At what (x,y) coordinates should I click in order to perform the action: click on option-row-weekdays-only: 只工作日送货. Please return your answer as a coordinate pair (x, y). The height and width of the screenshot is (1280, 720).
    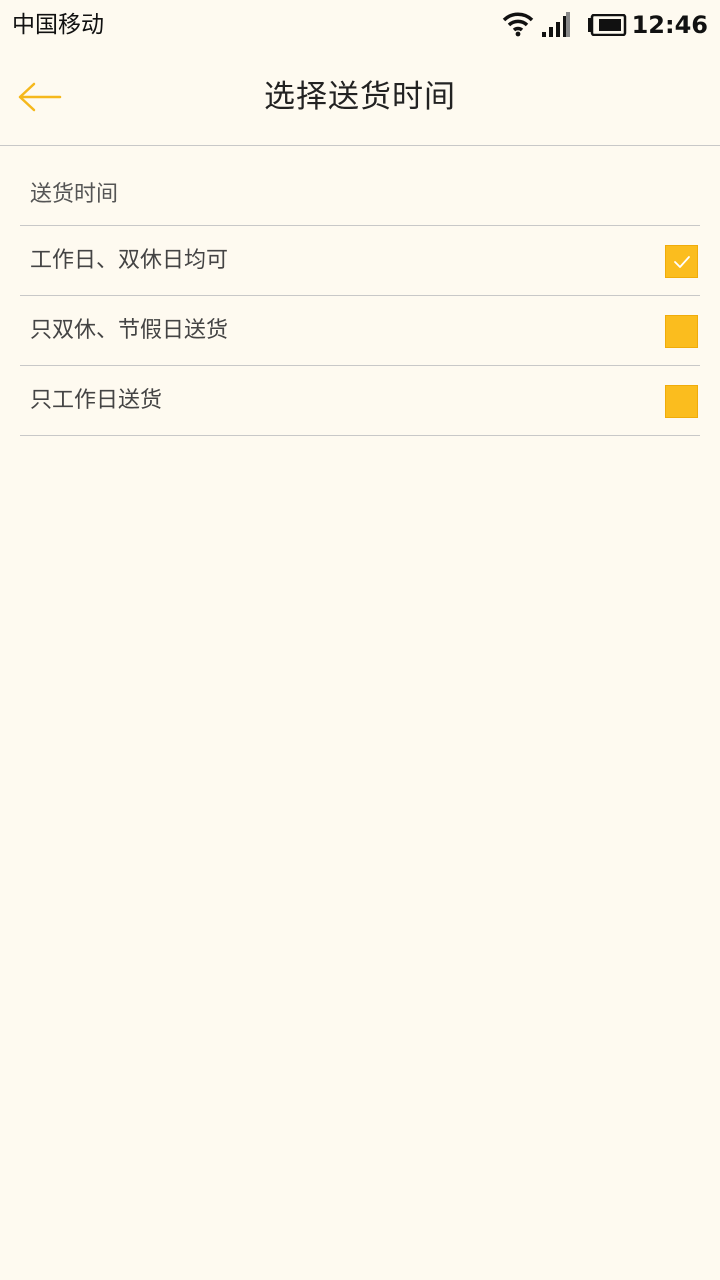
    Looking at the image, I should click on (360, 401).